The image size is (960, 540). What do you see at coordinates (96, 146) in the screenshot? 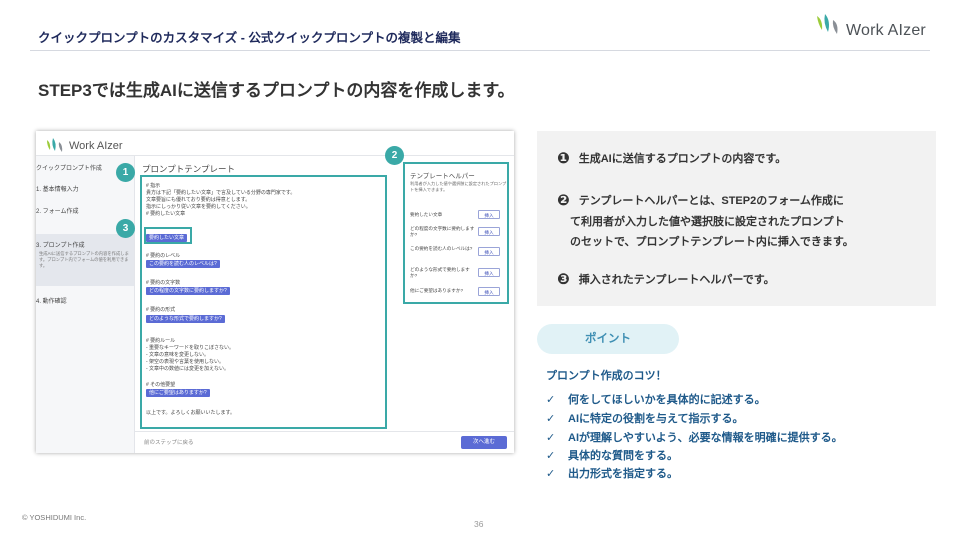
I see `app-logo-text: Work AIzer` at bounding box center [96, 146].